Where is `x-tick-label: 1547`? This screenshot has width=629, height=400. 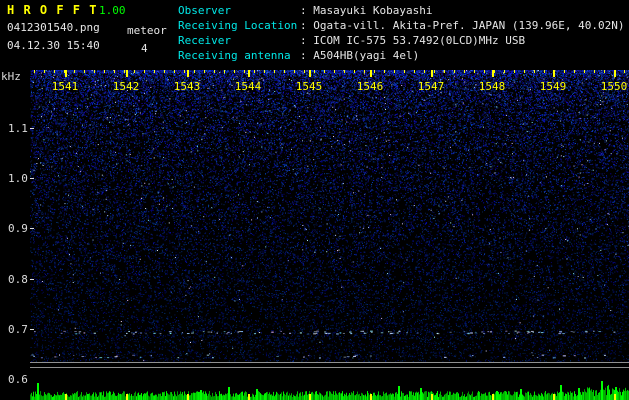 x-tick-label: 1547 is located at coordinates (431, 86).